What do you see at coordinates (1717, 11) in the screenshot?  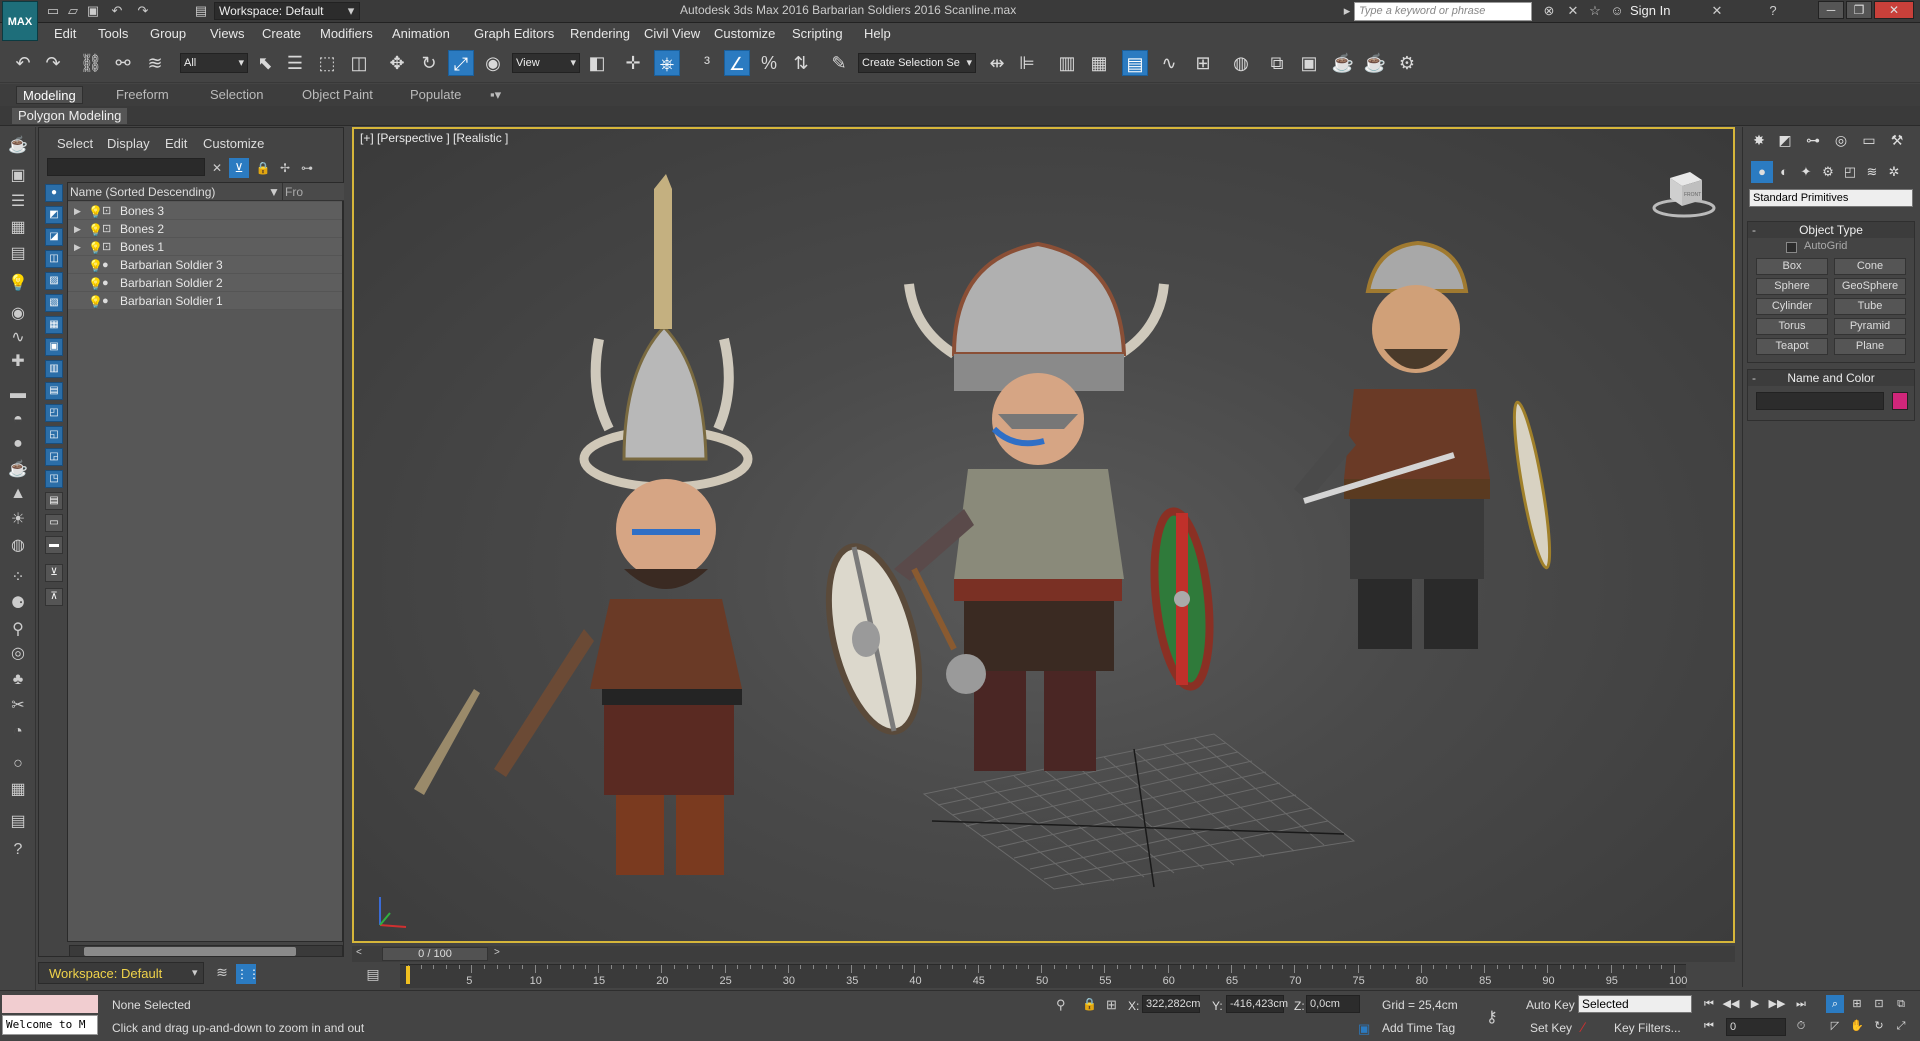 I see `exchange-close-icon: ✕` at bounding box center [1717, 11].